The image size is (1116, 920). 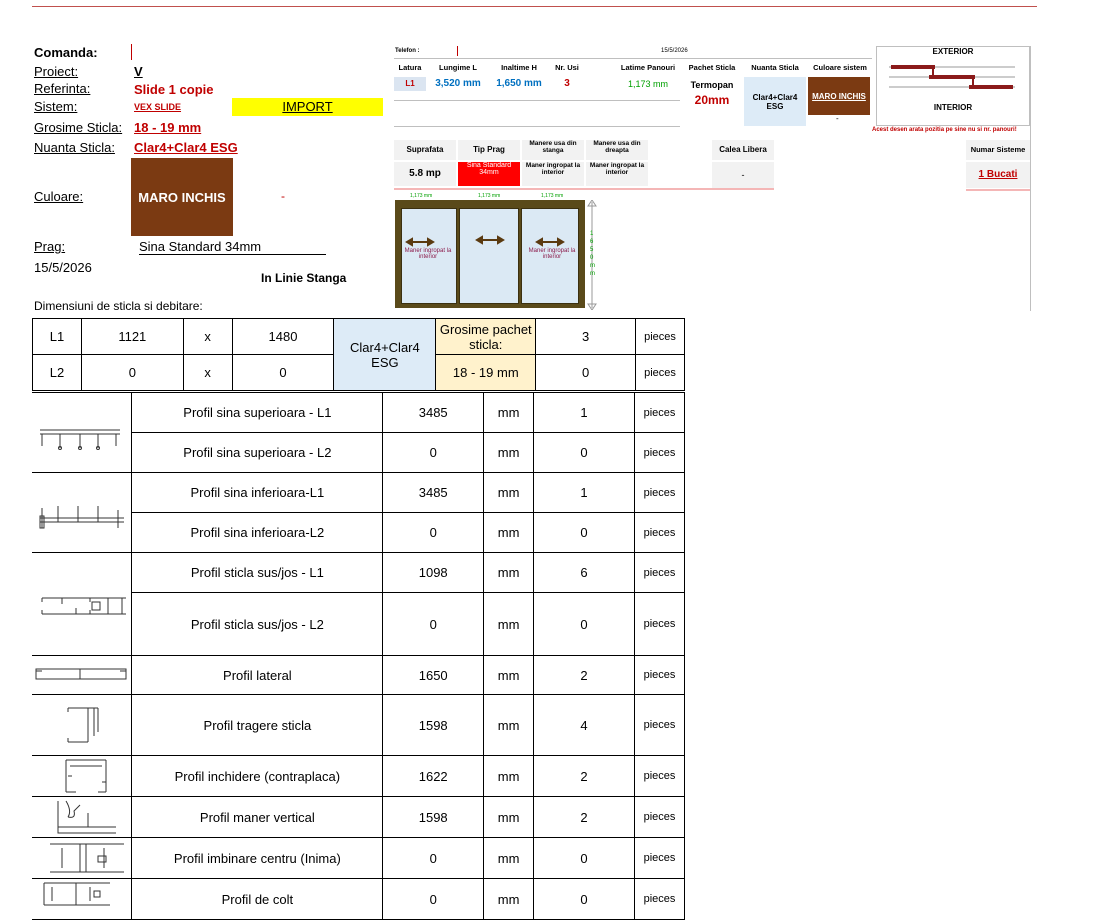 I want to click on glass-height: 0, so click(x=283, y=372).